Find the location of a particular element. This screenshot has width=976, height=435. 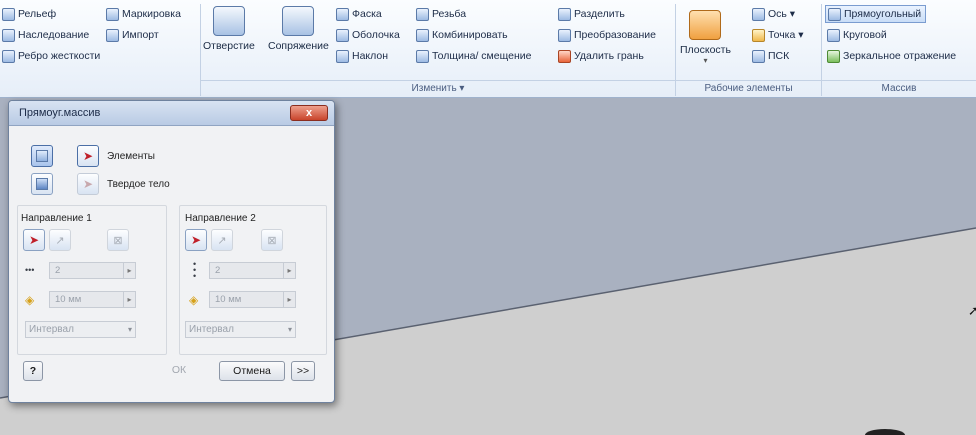

features-icon is located at coordinates (42, 156).